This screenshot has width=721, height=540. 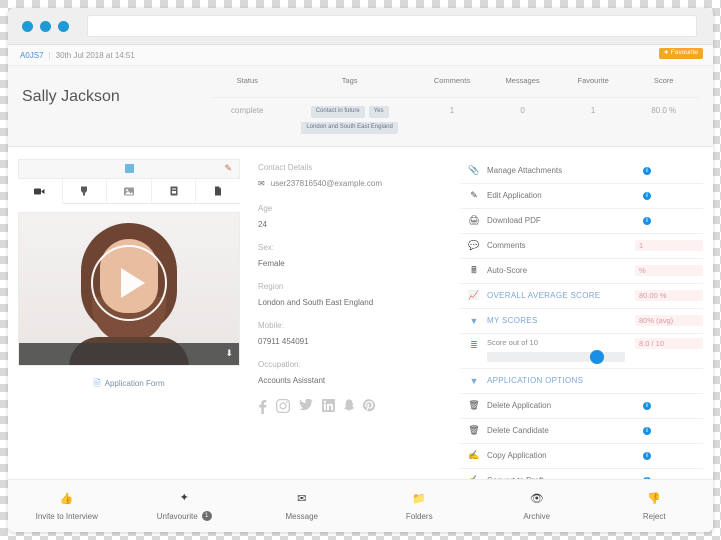 What do you see at coordinates (302, 506) in the screenshot?
I see `footer-message: ✉ Message` at bounding box center [302, 506].